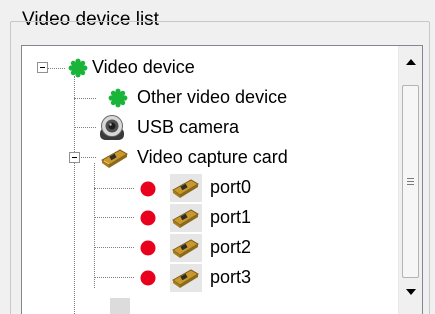  What do you see at coordinates (230, 187) in the screenshot?
I see `tree-node-port0: port0` at bounding box center [230, 187].